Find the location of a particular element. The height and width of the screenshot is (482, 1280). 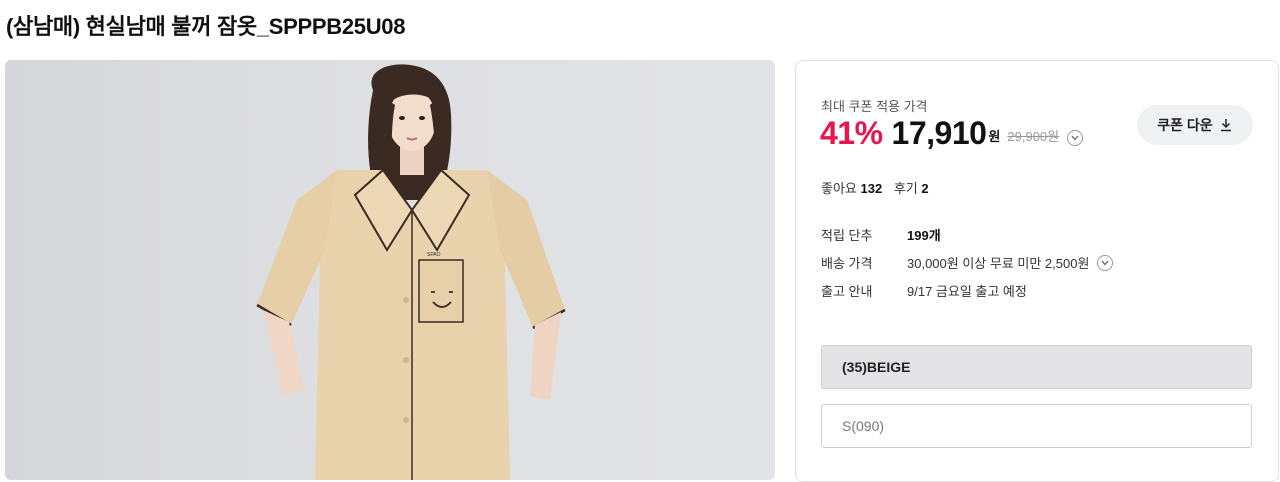

shipping-value: 30,000원 이상 무료 미만 2,500원 is located at coordinates (998, 263).